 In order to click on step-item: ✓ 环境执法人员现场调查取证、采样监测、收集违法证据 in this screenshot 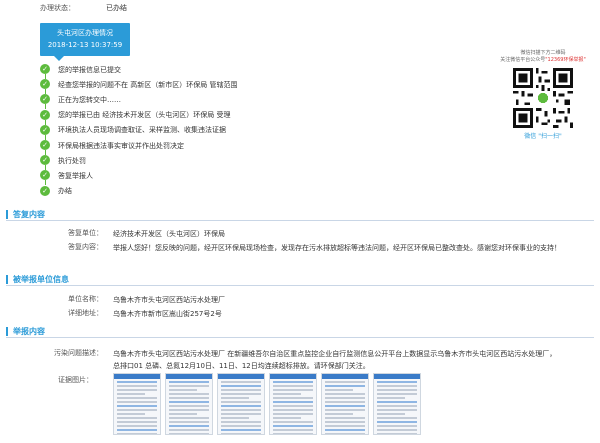, I will do `click(138, 131)`.